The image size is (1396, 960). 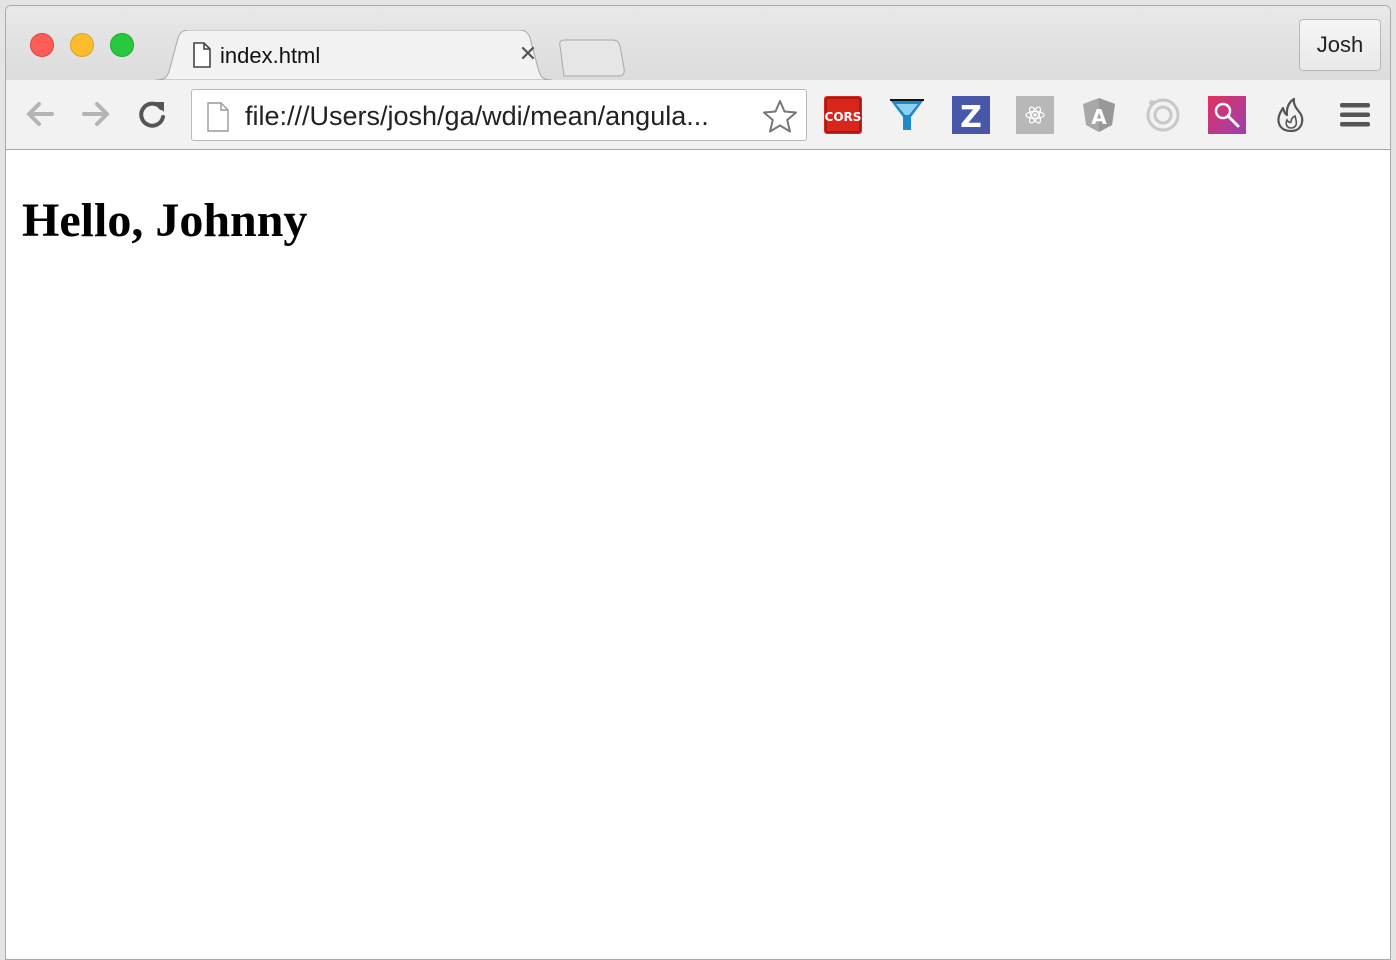 What do you see at coordinates (528, 54) in the screenshot?
I see `tab-close-icon: ✕` at bounding box center [528, 54].